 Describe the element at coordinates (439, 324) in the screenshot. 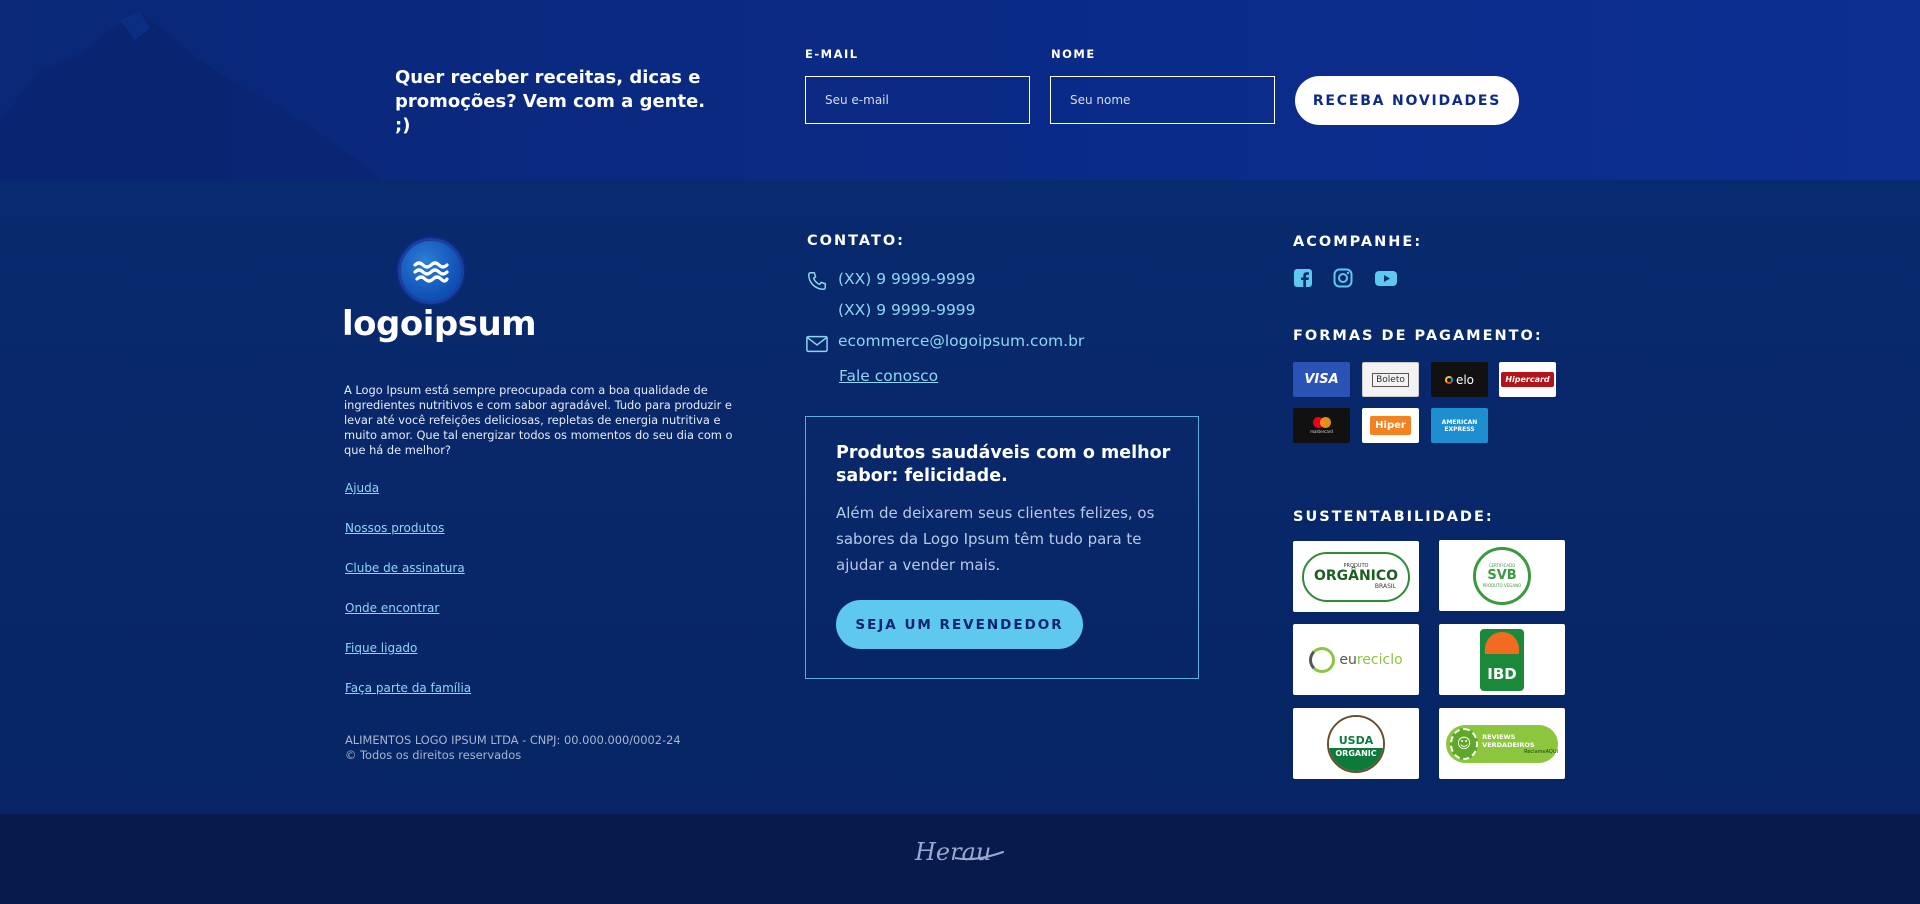

I see `logo-text: logoipsum` at that location.